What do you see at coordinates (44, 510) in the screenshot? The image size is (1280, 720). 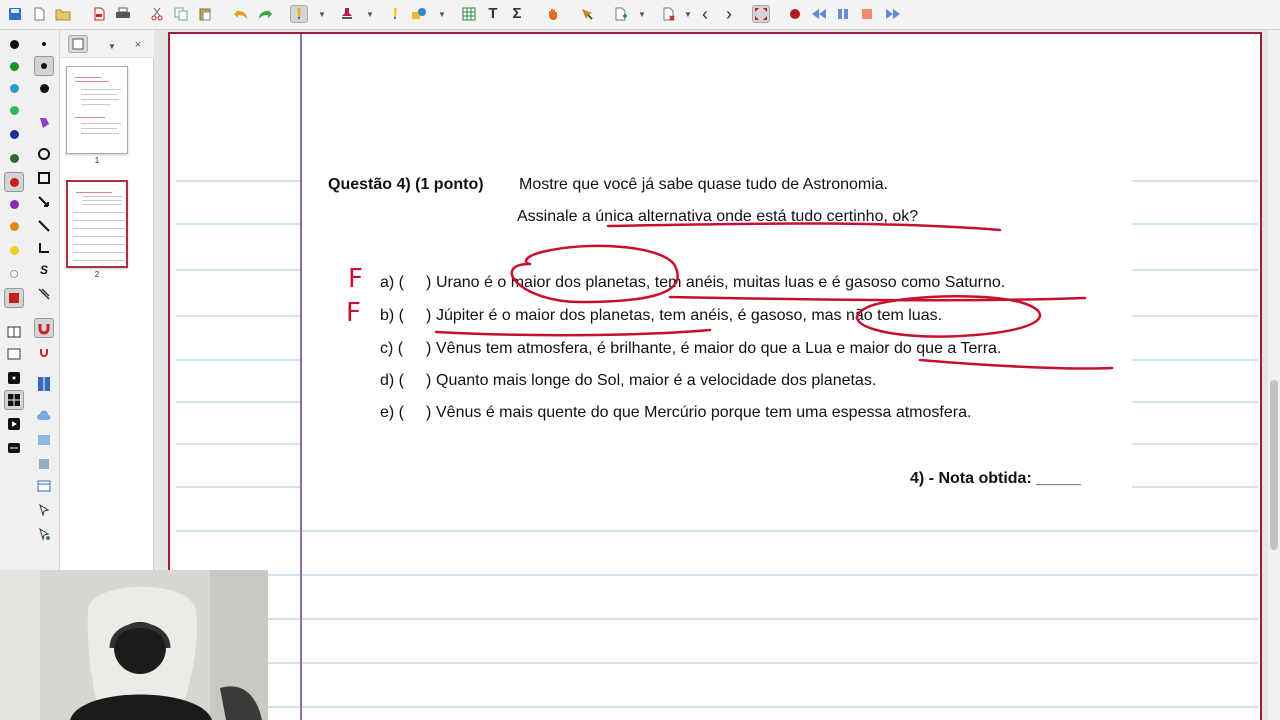 I see `pointer-icon` at bounding box center [44, 510].